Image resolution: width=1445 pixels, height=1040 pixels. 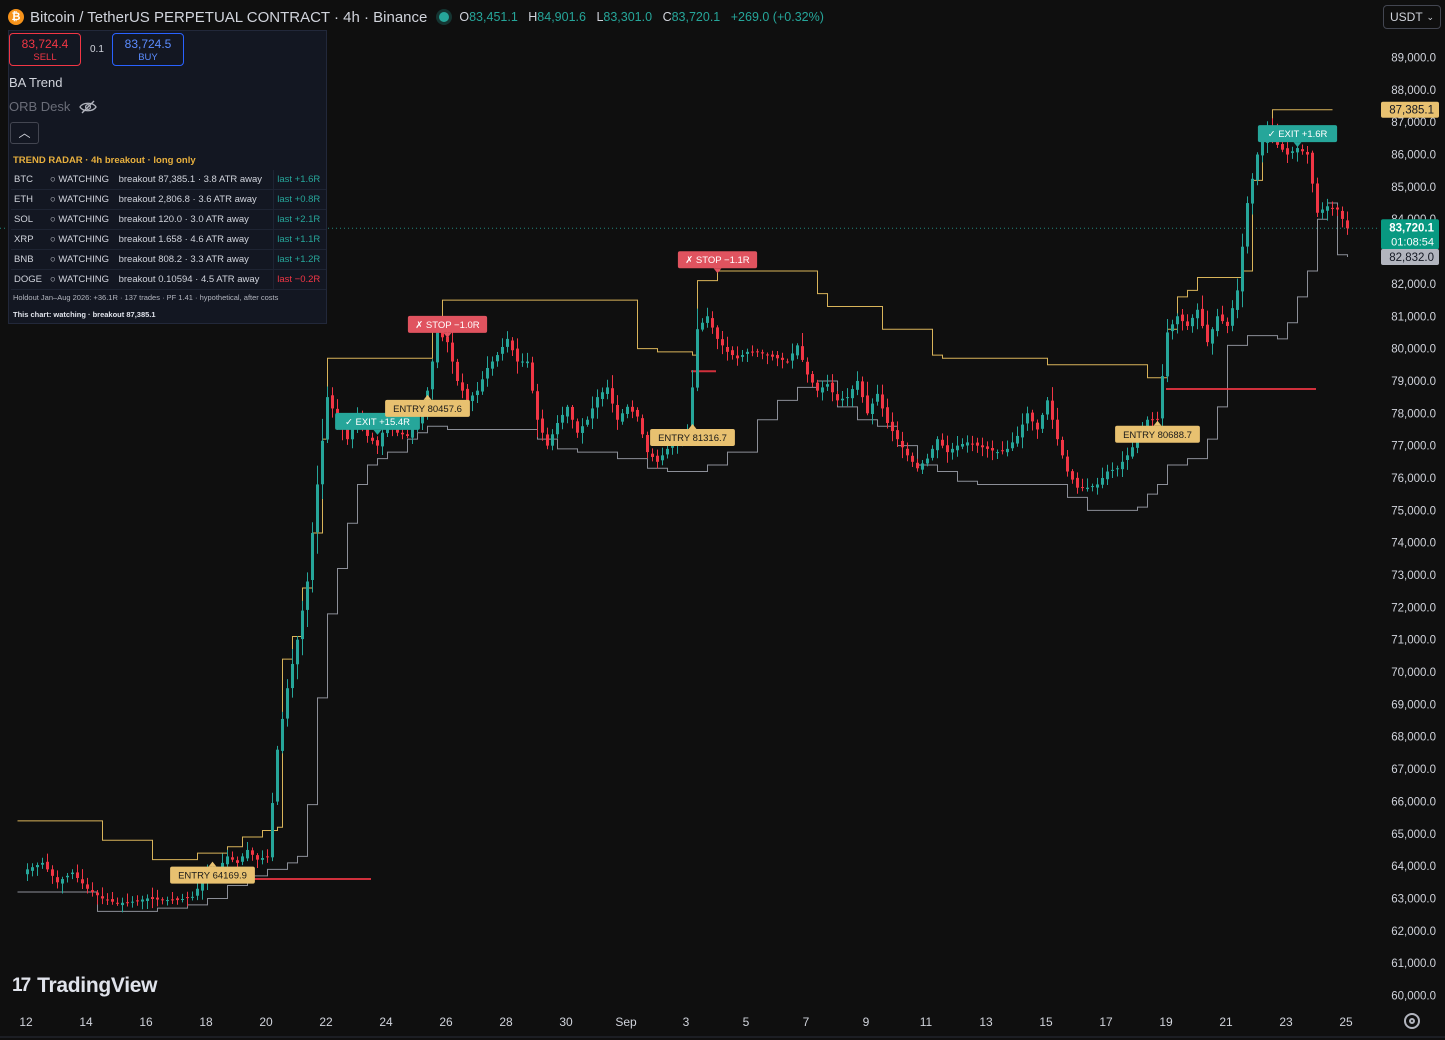 What do you see at coordinates (1413, 673) in the screenshot?
I see `y-tick-label: 70,000.0` at bounding box center [1413, 673].